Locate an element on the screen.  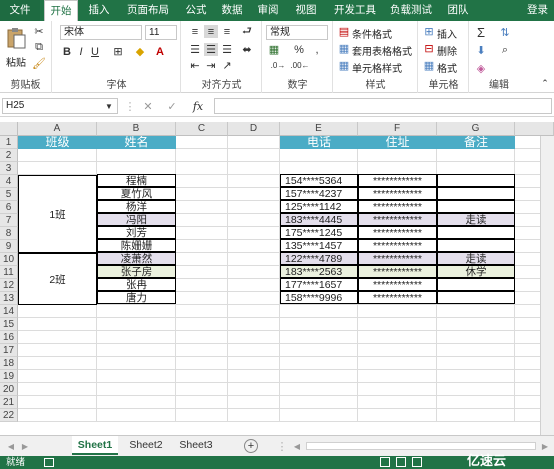
column-header-c: C is located at coordinates (202, 129).